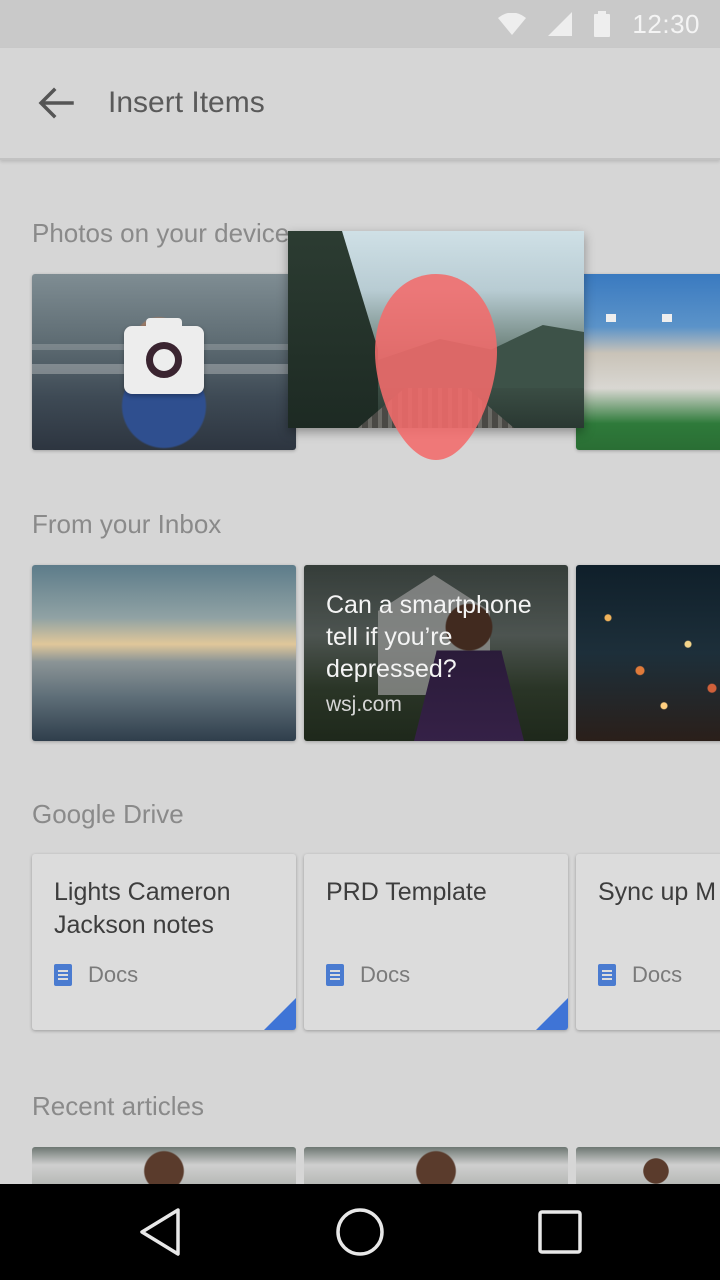 The height and width of the screenshot is (1280, 720). I want to click on section-title-drive: Google Drive, so click(108, 814).